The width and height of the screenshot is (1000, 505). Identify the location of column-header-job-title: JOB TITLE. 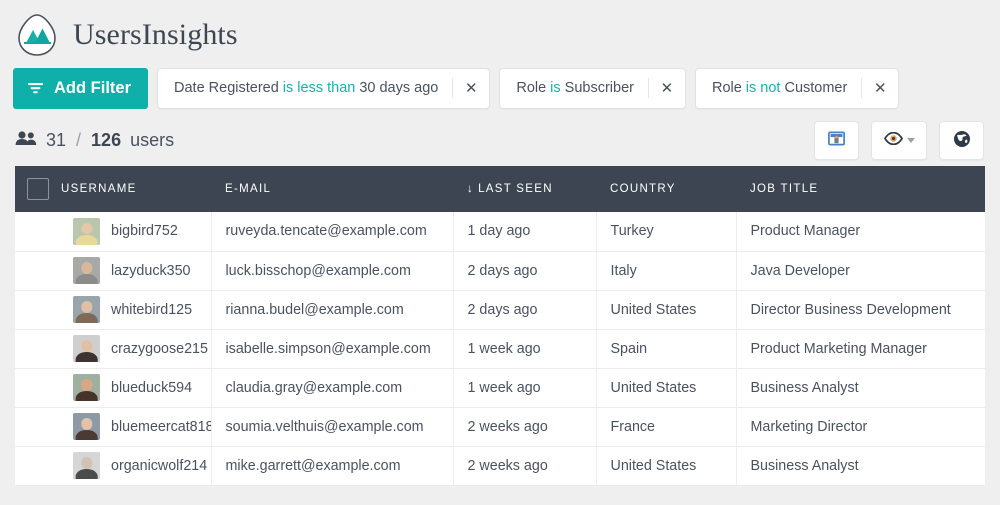
(860, 189).